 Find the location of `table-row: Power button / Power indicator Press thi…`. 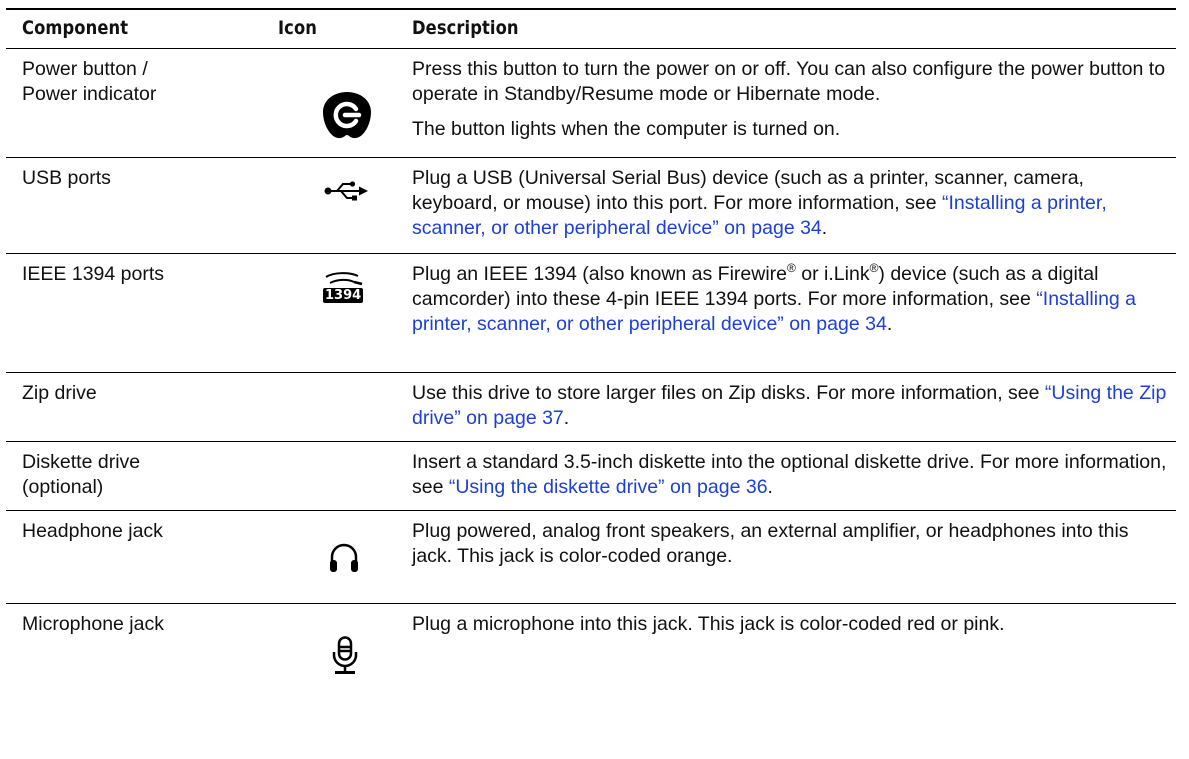

table-row: Power button / Power indicator Press thi… is located at coordinates (591, 106).